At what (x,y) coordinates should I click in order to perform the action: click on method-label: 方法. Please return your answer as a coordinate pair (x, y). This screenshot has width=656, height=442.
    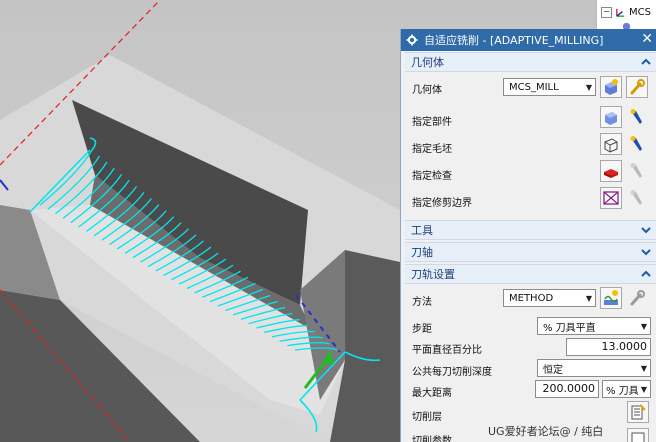
    Looking at the image, I should click on (422, 302).